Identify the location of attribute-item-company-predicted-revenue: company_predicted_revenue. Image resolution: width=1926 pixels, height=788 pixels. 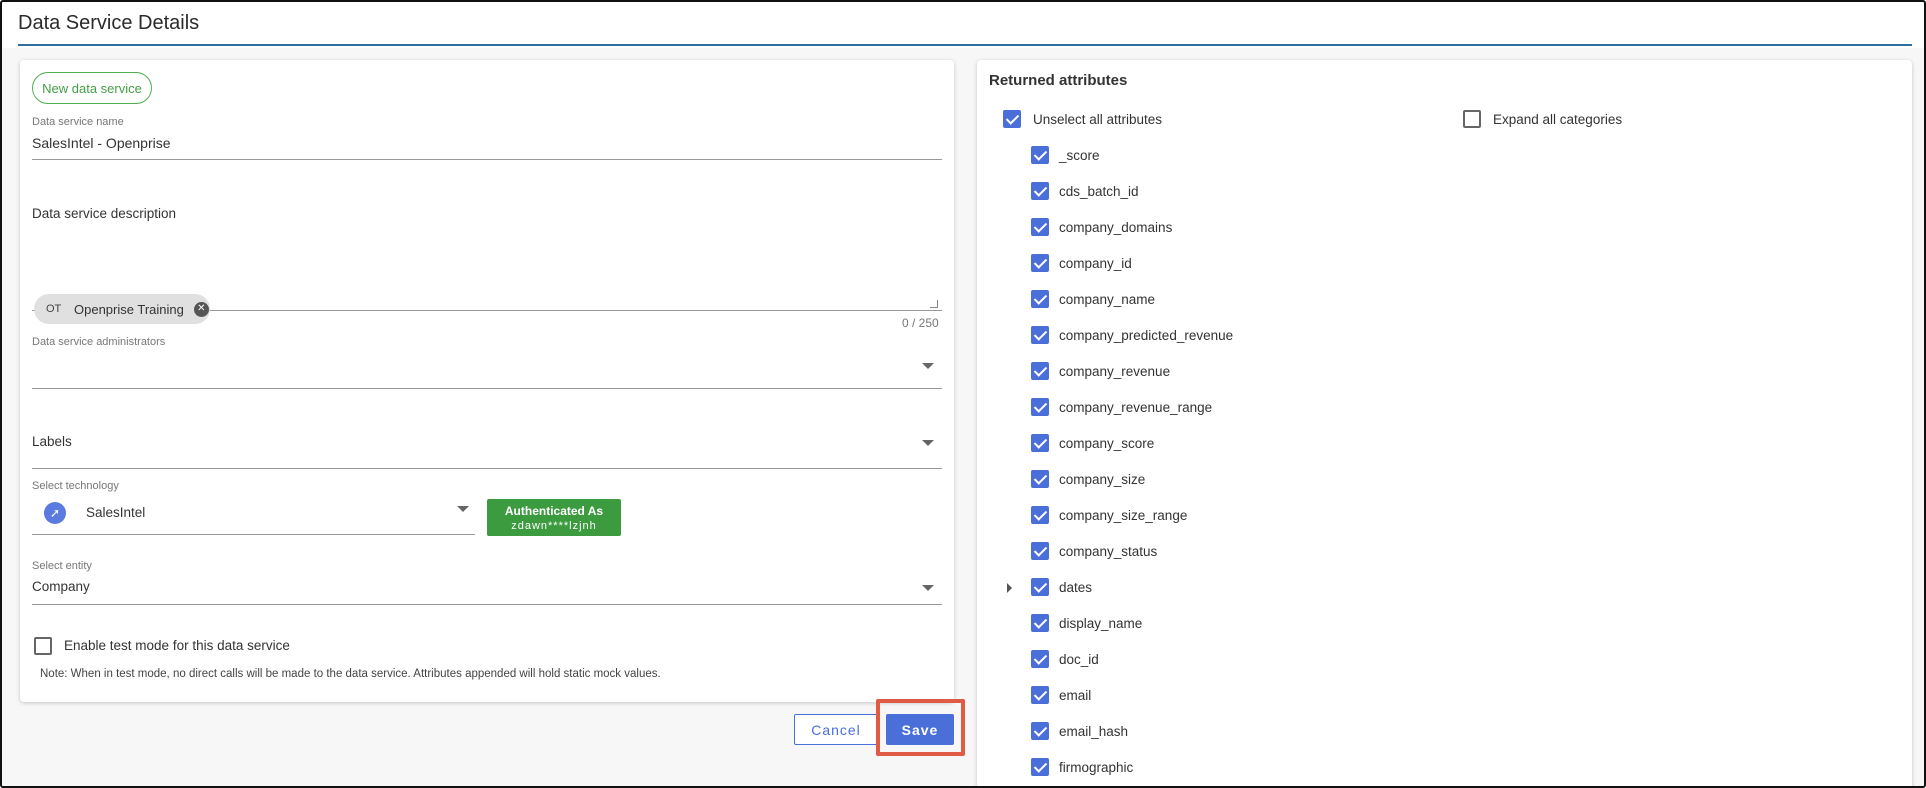
(1177, 336).